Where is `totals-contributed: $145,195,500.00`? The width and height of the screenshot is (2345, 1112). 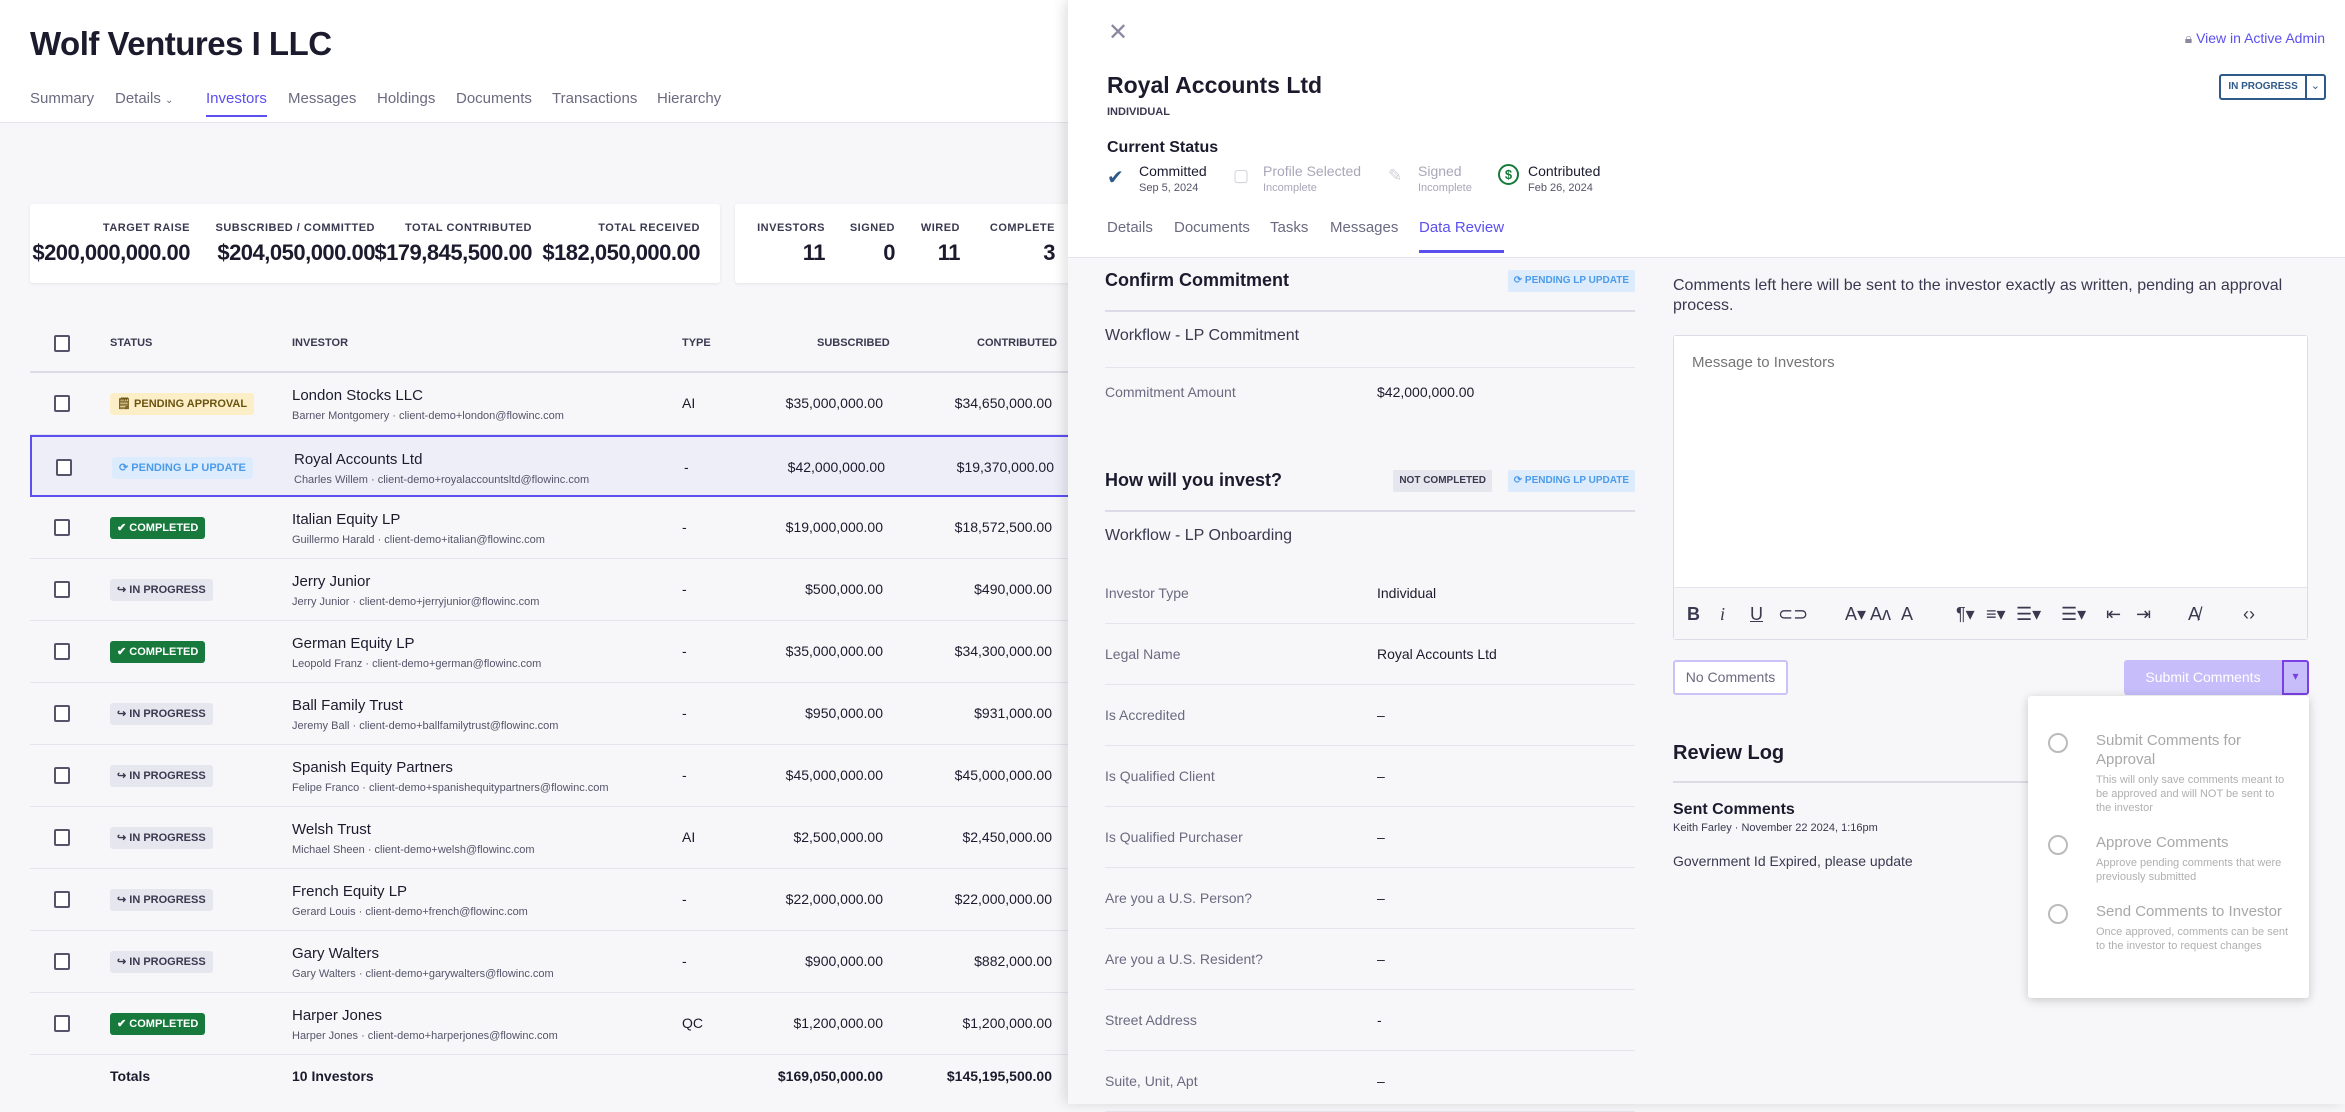 totals-contributed: $145,195,500.00 is located at coordinates (999, 1076).